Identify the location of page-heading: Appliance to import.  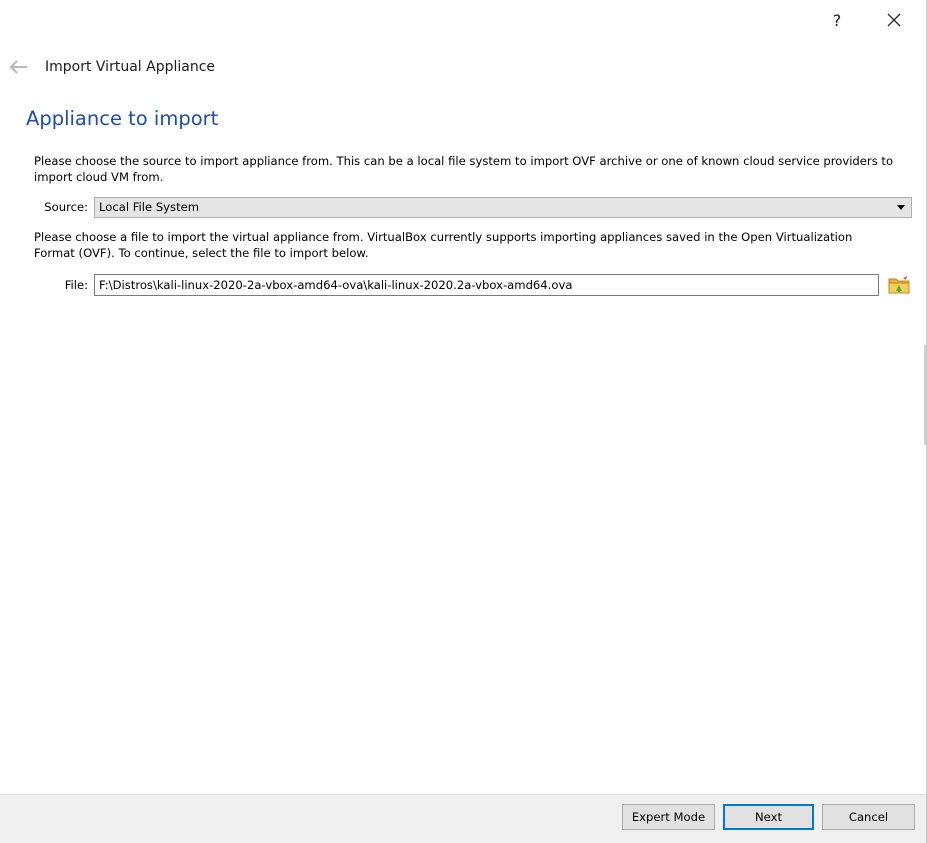
(122, 118).